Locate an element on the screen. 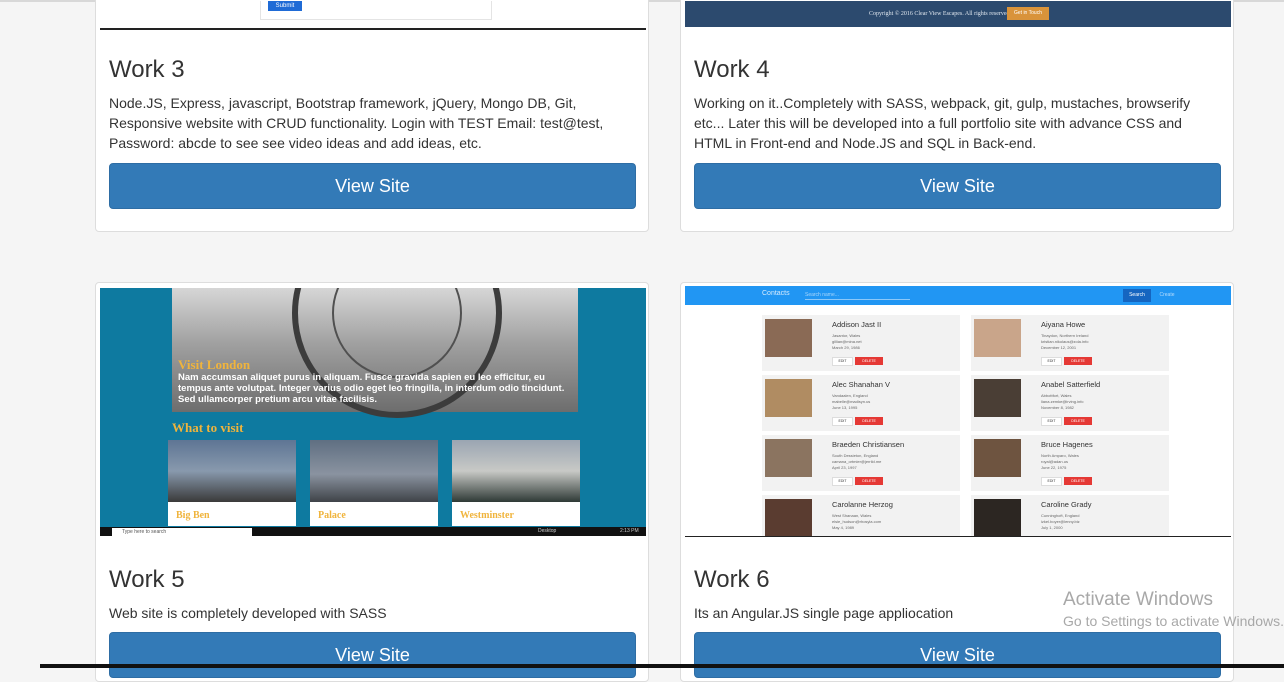 Image resolution: width=1284 pixels, height=682 pixels. work-5-view-site-button: View Site is located at coordinates (372, 655).